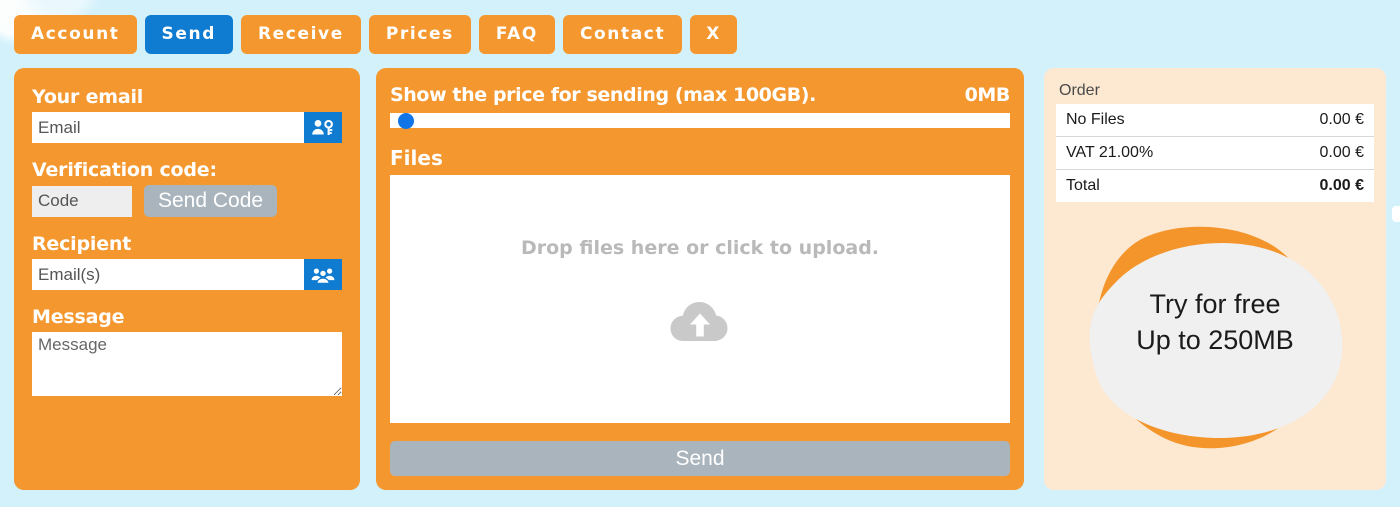 The image size is (1400, 507). I want to click on nav-item-close: X, so click(713, 34).